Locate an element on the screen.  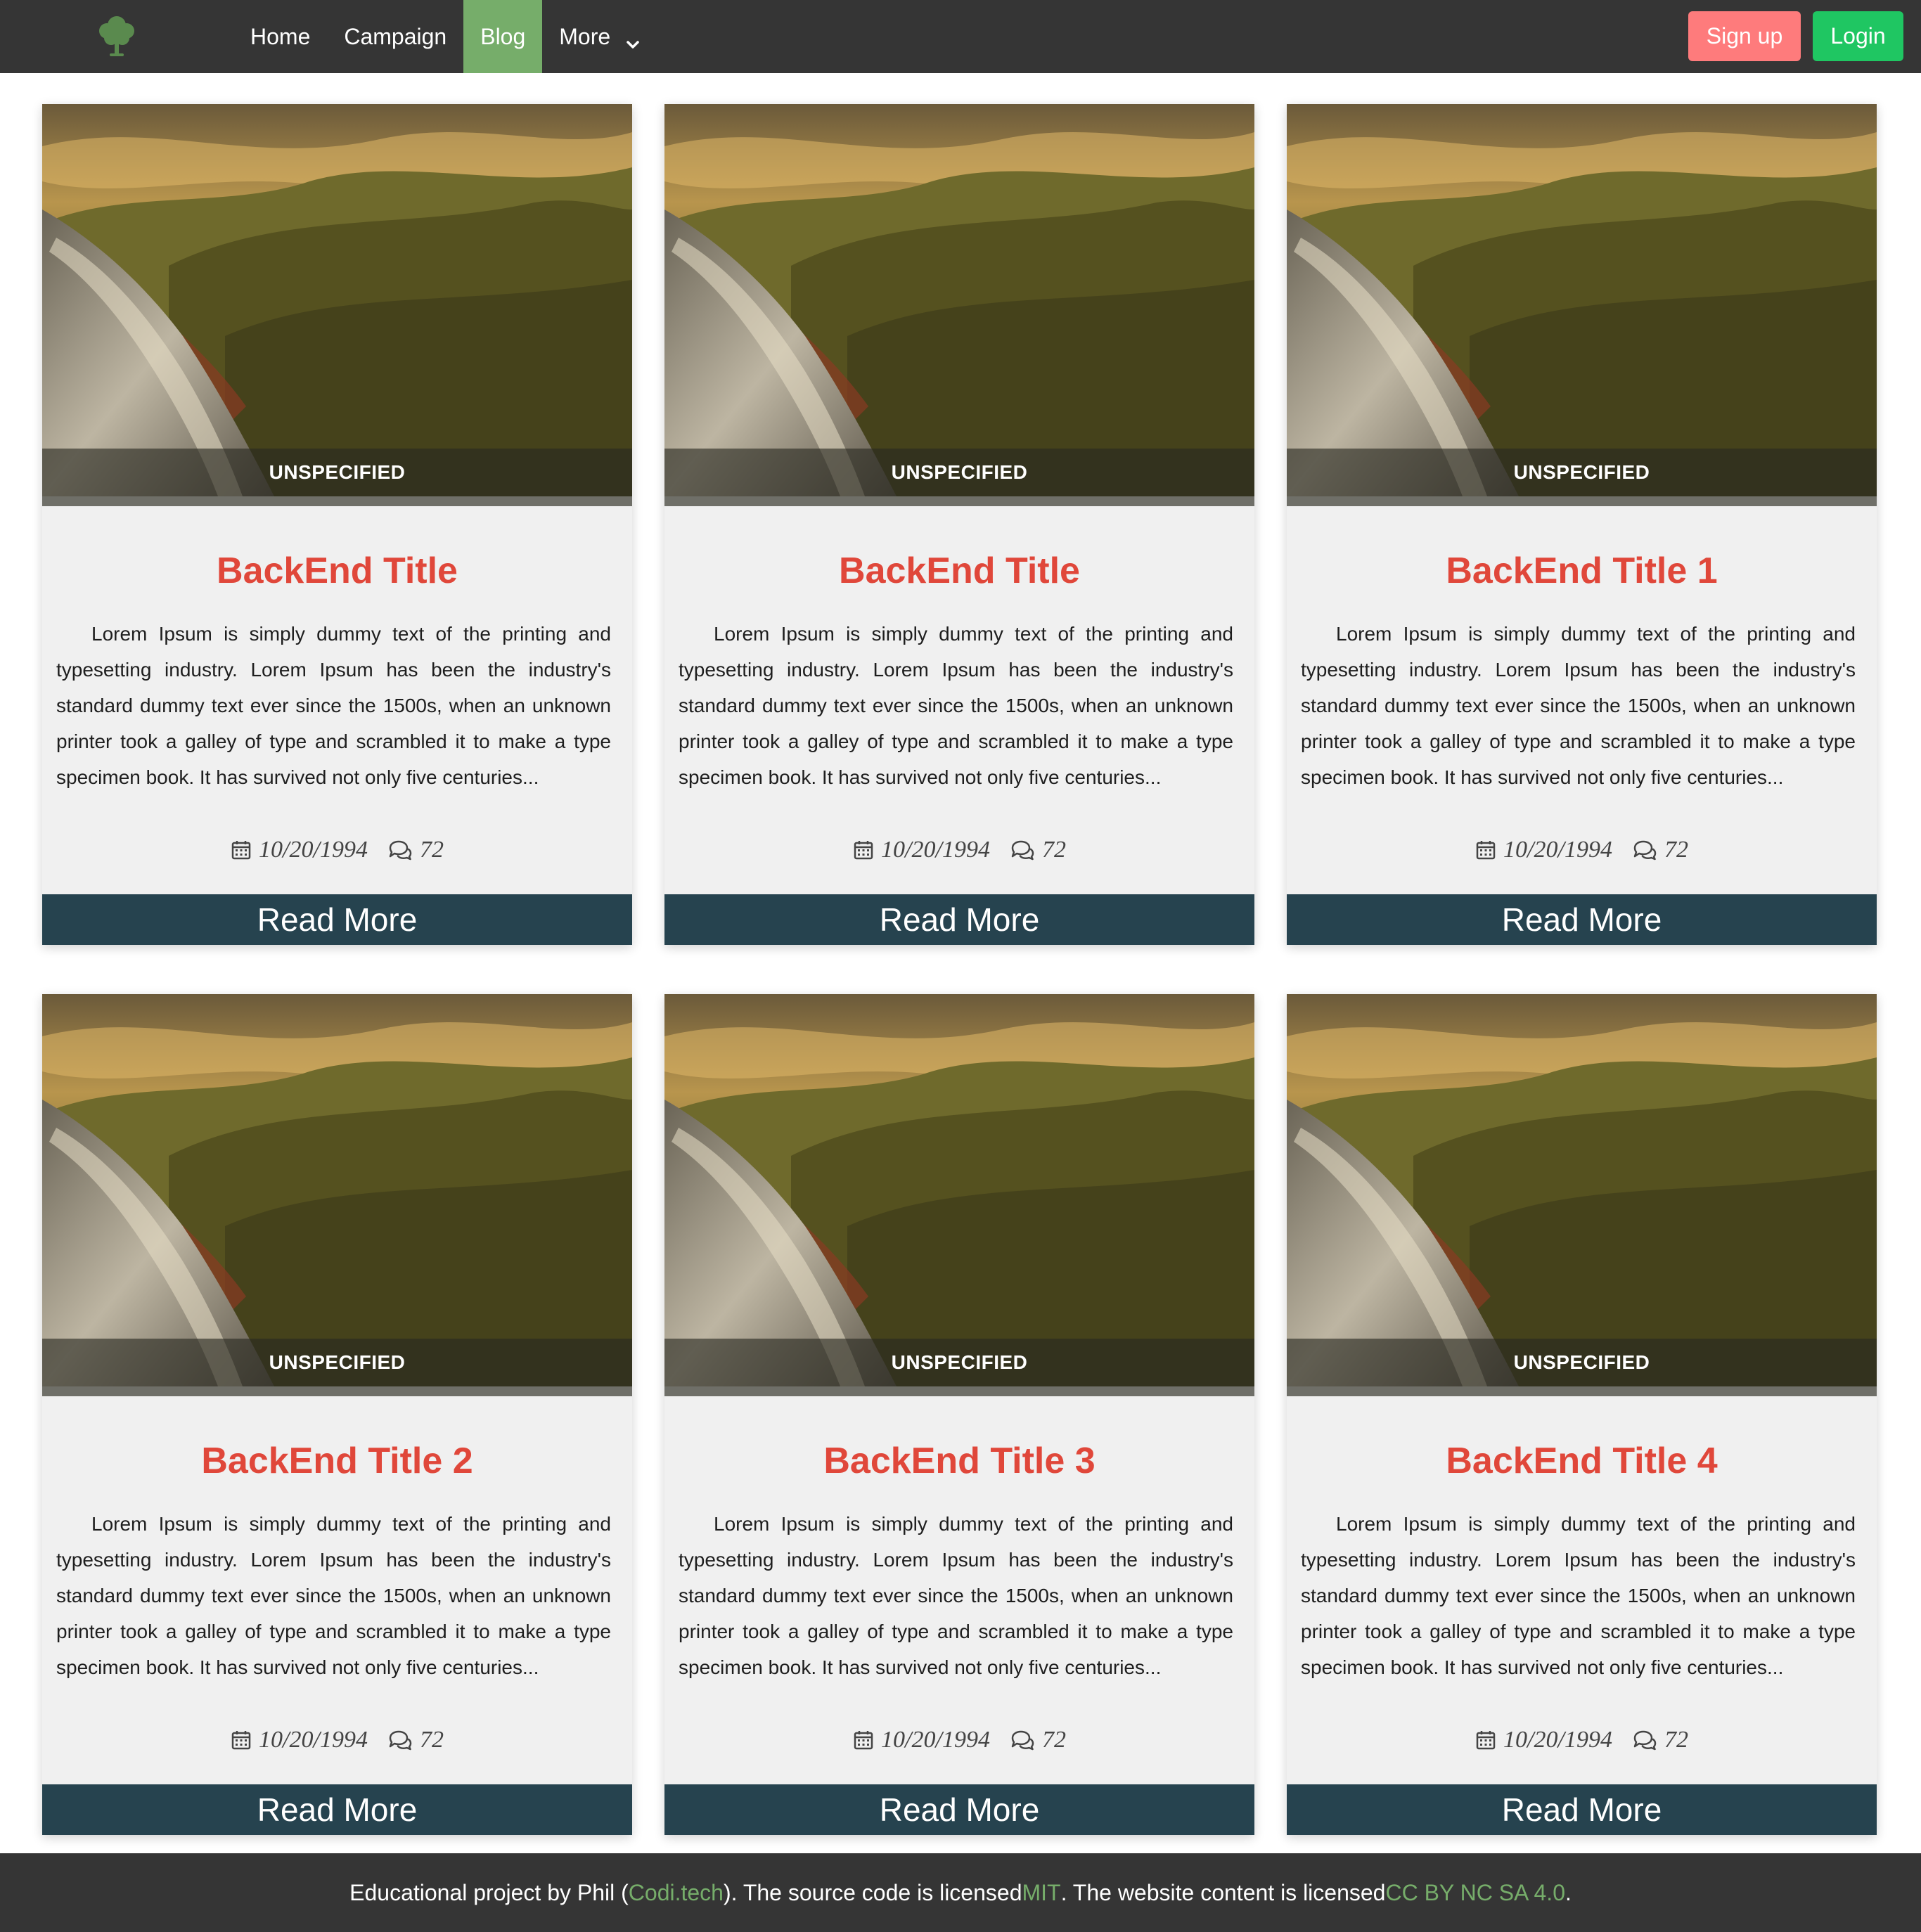
nav-link-label: Campaign is located at coordinates (395, 36).